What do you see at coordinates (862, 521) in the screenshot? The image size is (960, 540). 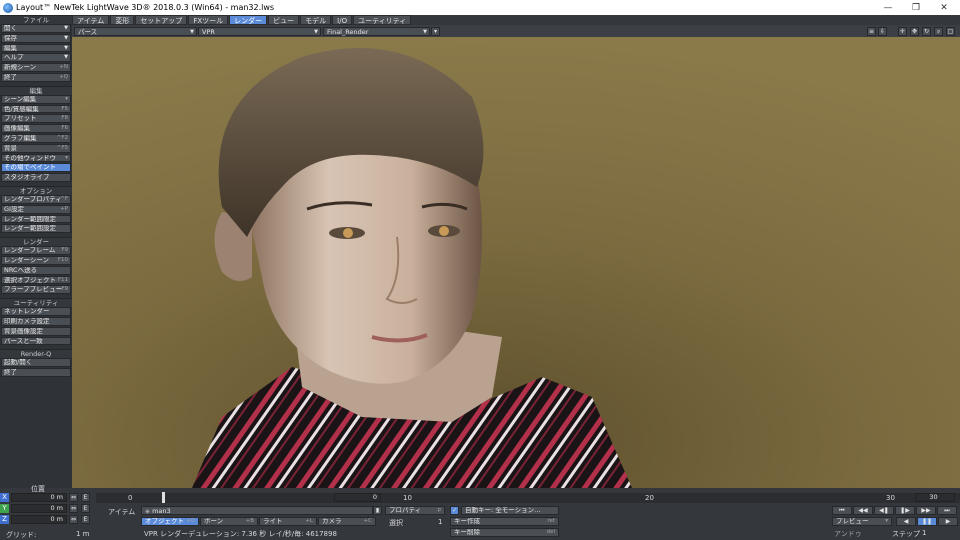 I see `preview-select: プレビュー ▾` at bounding box center [862, 521].